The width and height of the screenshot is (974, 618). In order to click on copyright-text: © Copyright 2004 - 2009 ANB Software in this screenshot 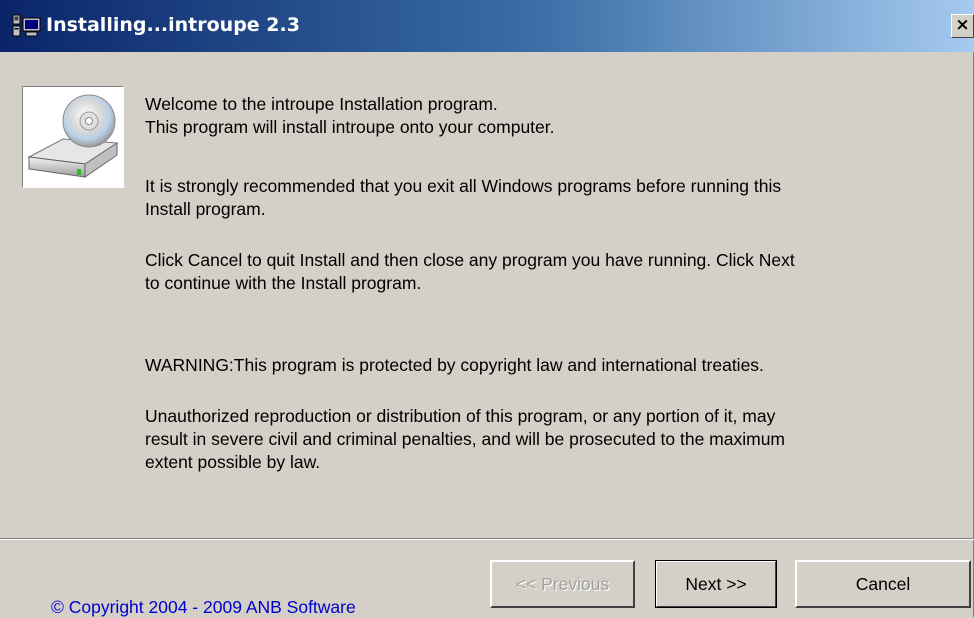, I will do `click(203, 607)`.